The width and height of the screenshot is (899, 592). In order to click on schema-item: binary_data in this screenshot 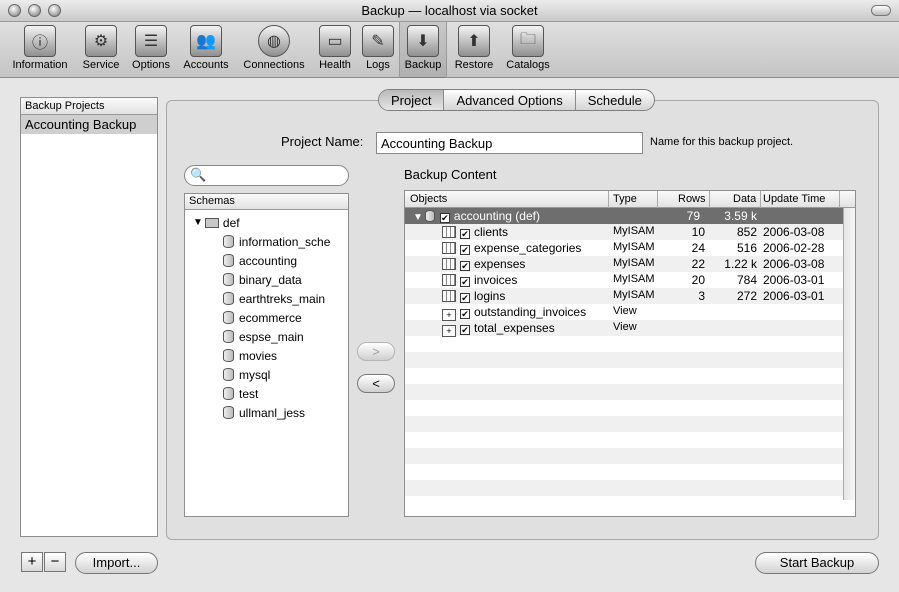, I will do `click(262, 279)`.